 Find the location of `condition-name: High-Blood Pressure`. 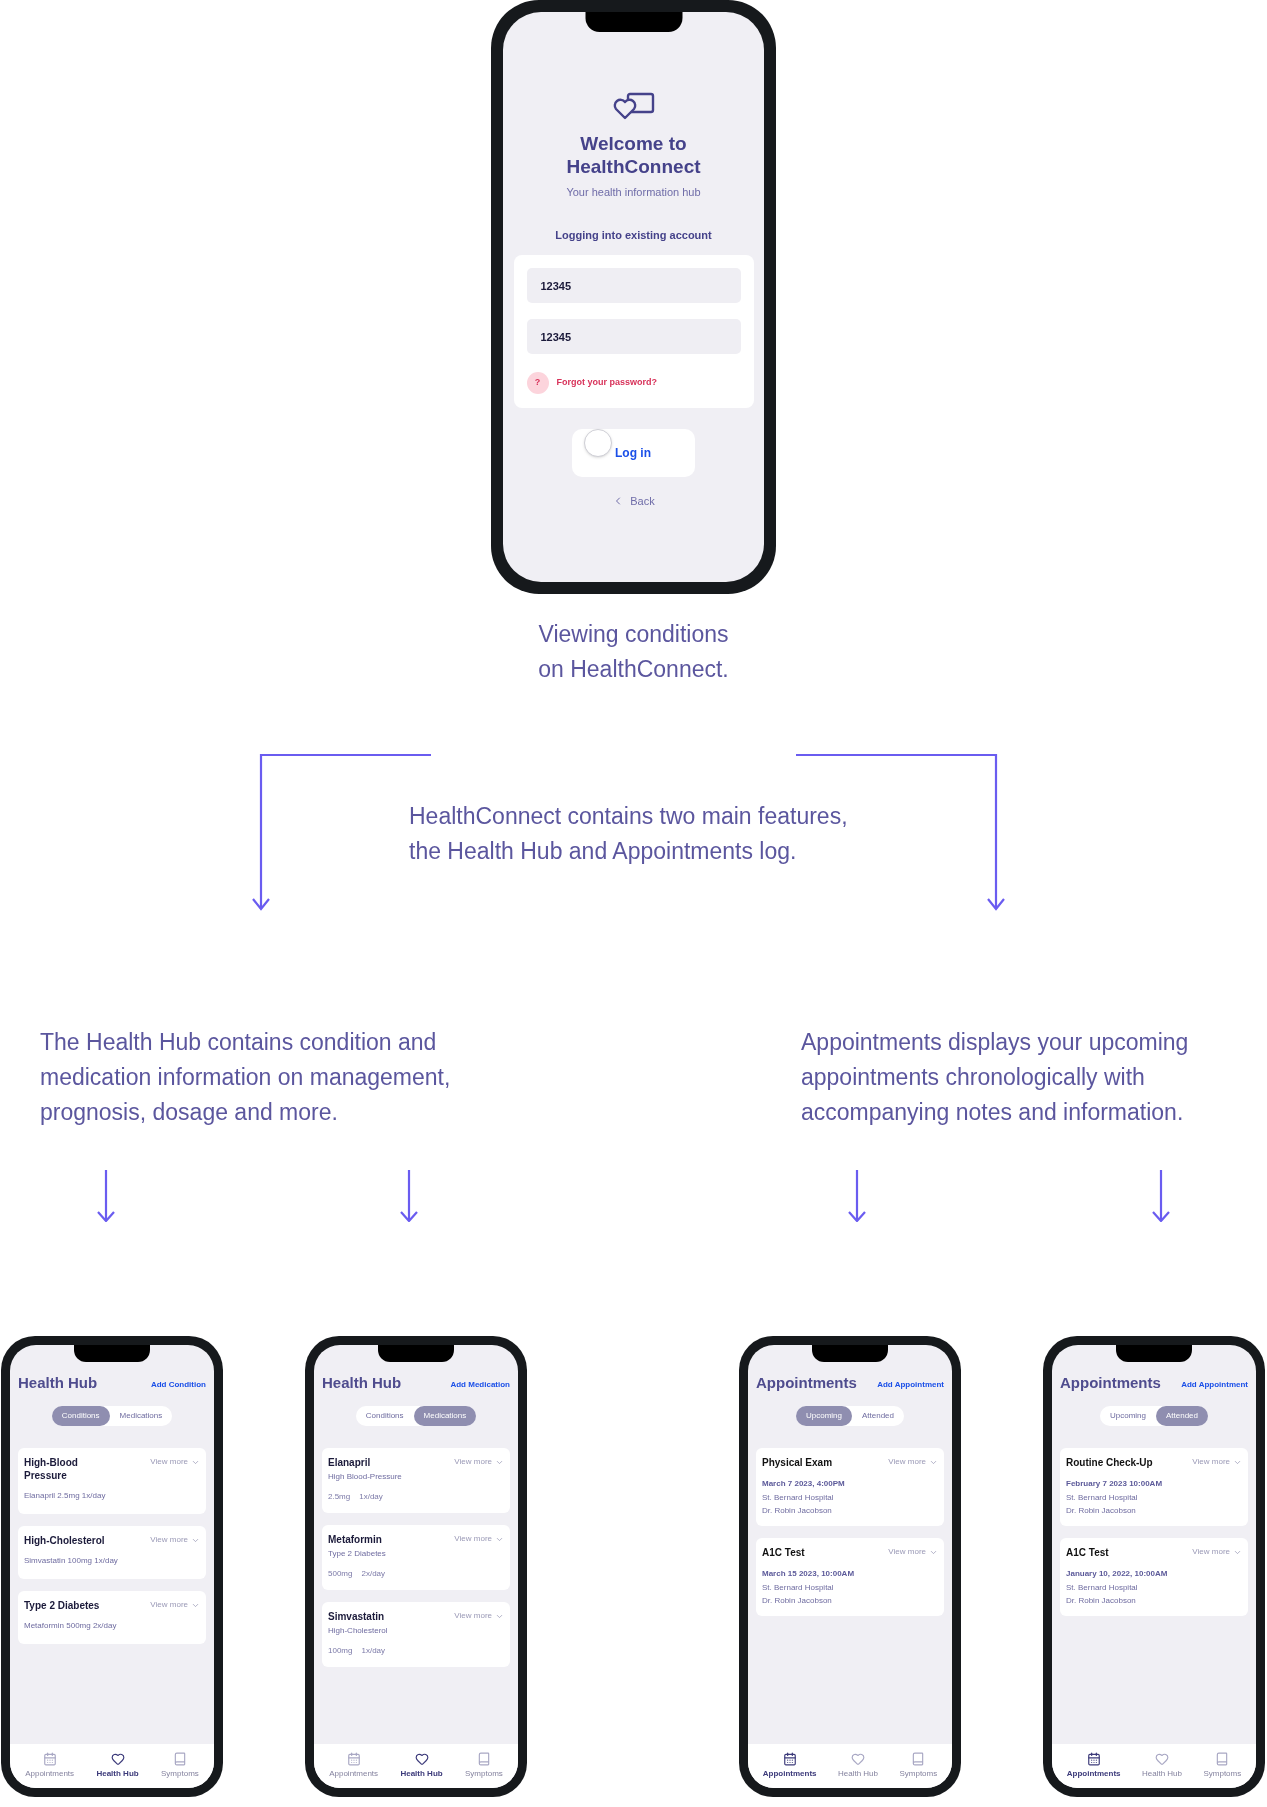

condition-name: High-Blood Pressure is located at coordinates (51, 1469).